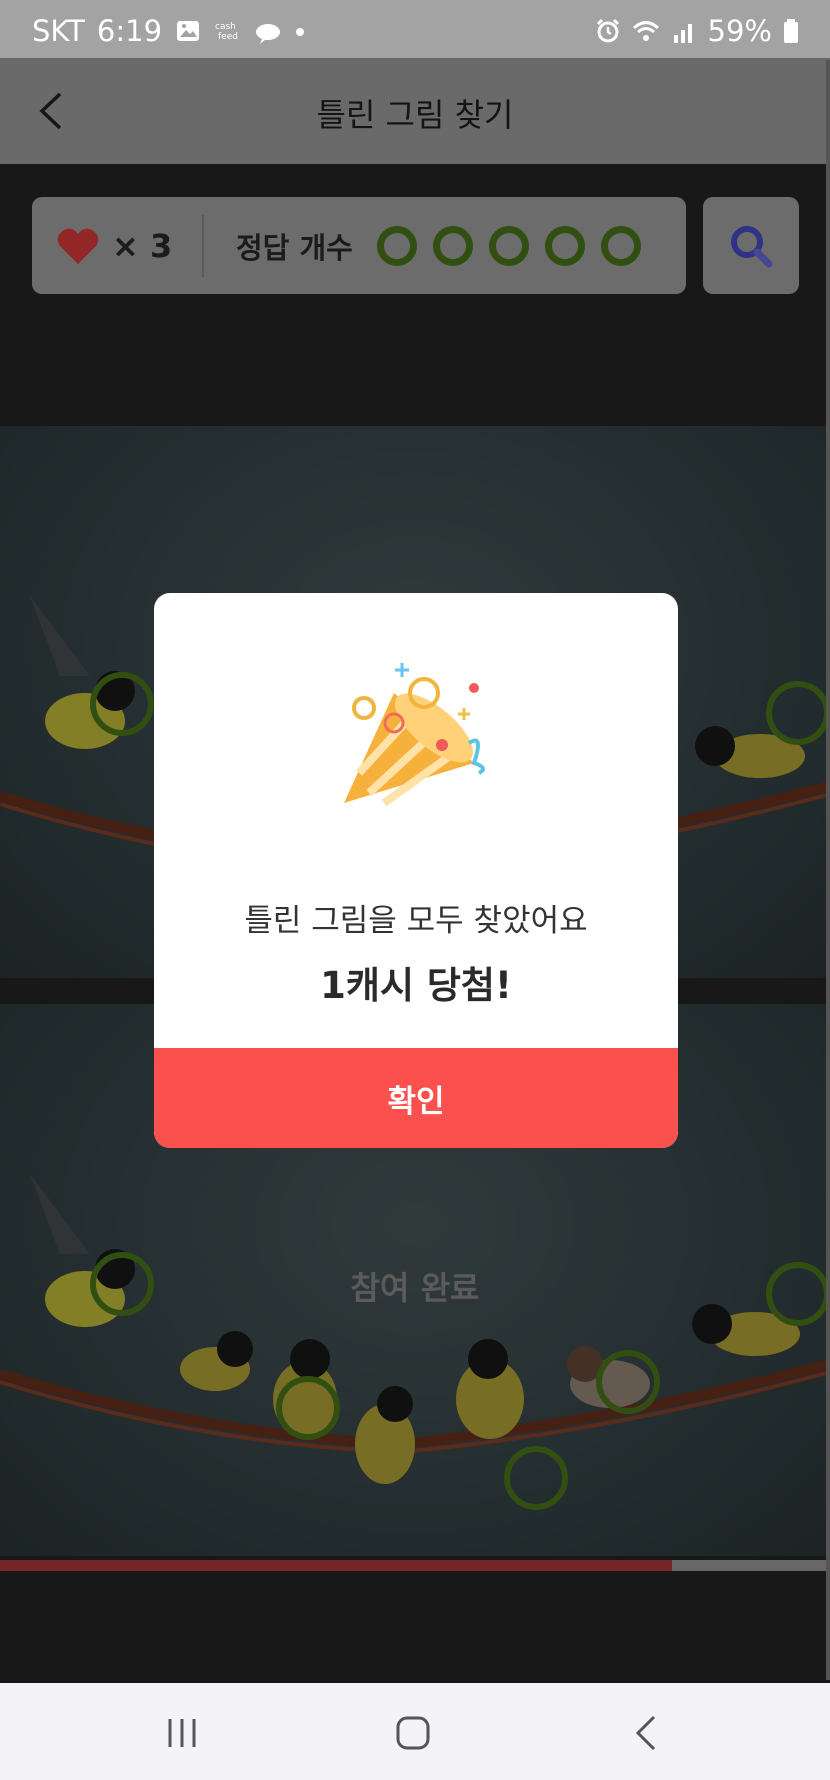 The height and width of the screenshot is (1780, 830). I want to click on recent-apps-icon, so click(182, 1733).